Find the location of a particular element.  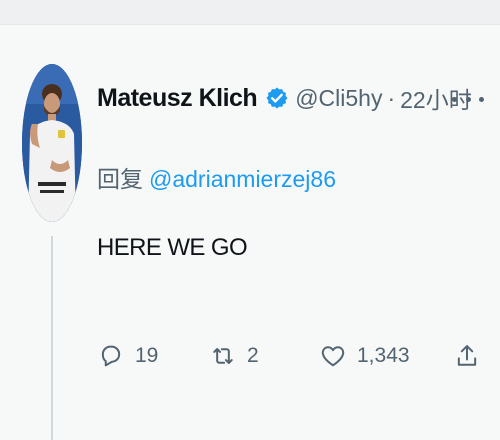

like-count: 1,343 is located at coordinates (383, 355).